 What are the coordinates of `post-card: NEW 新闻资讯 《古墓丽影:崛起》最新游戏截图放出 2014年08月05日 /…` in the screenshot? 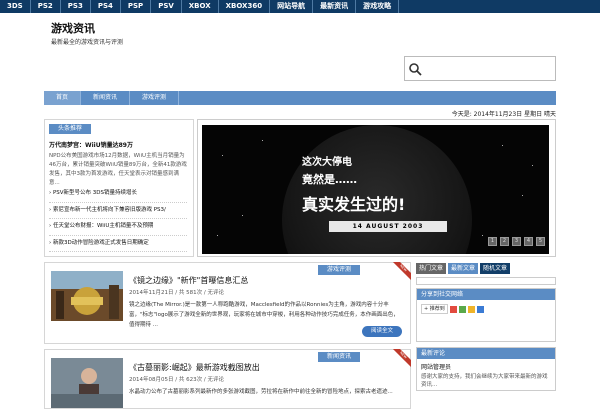 It's located at (227, 379).